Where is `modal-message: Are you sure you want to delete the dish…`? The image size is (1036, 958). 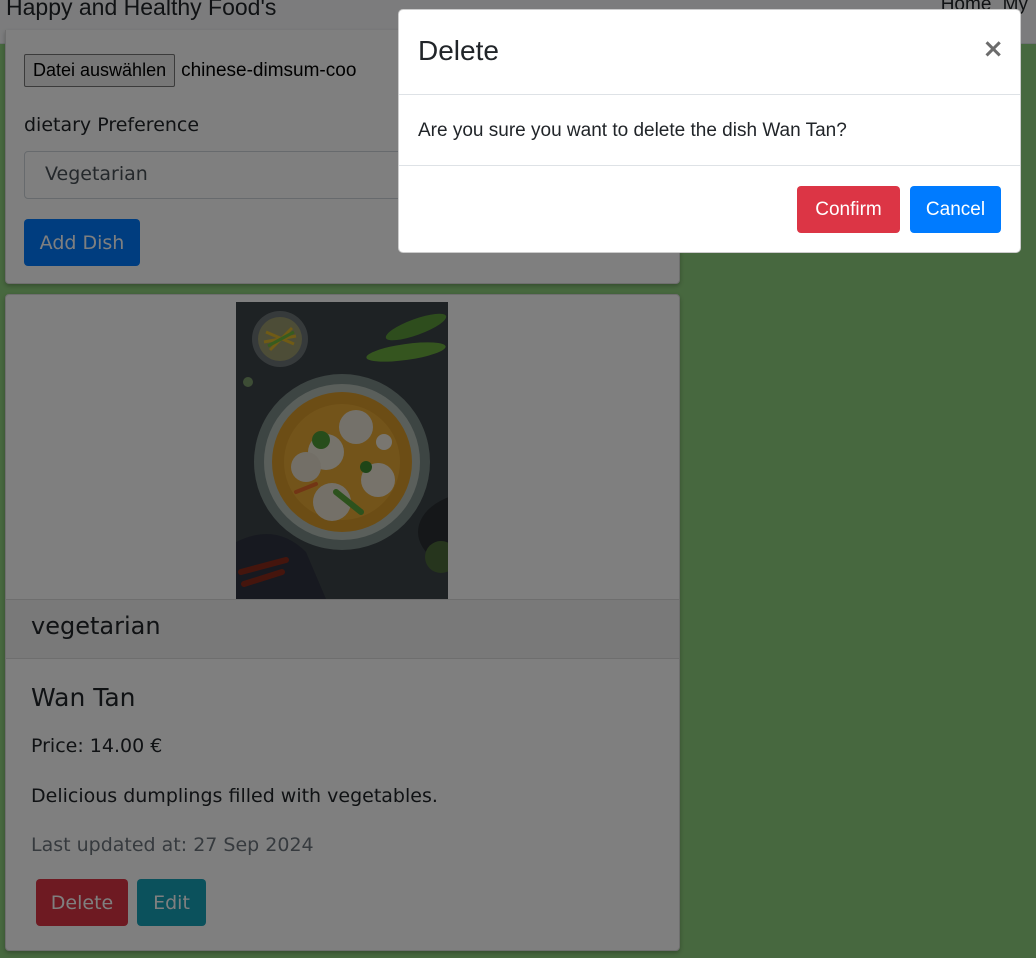 modal-message: Are you sure you want to delete the dish… is located at coordinates (632, 130).